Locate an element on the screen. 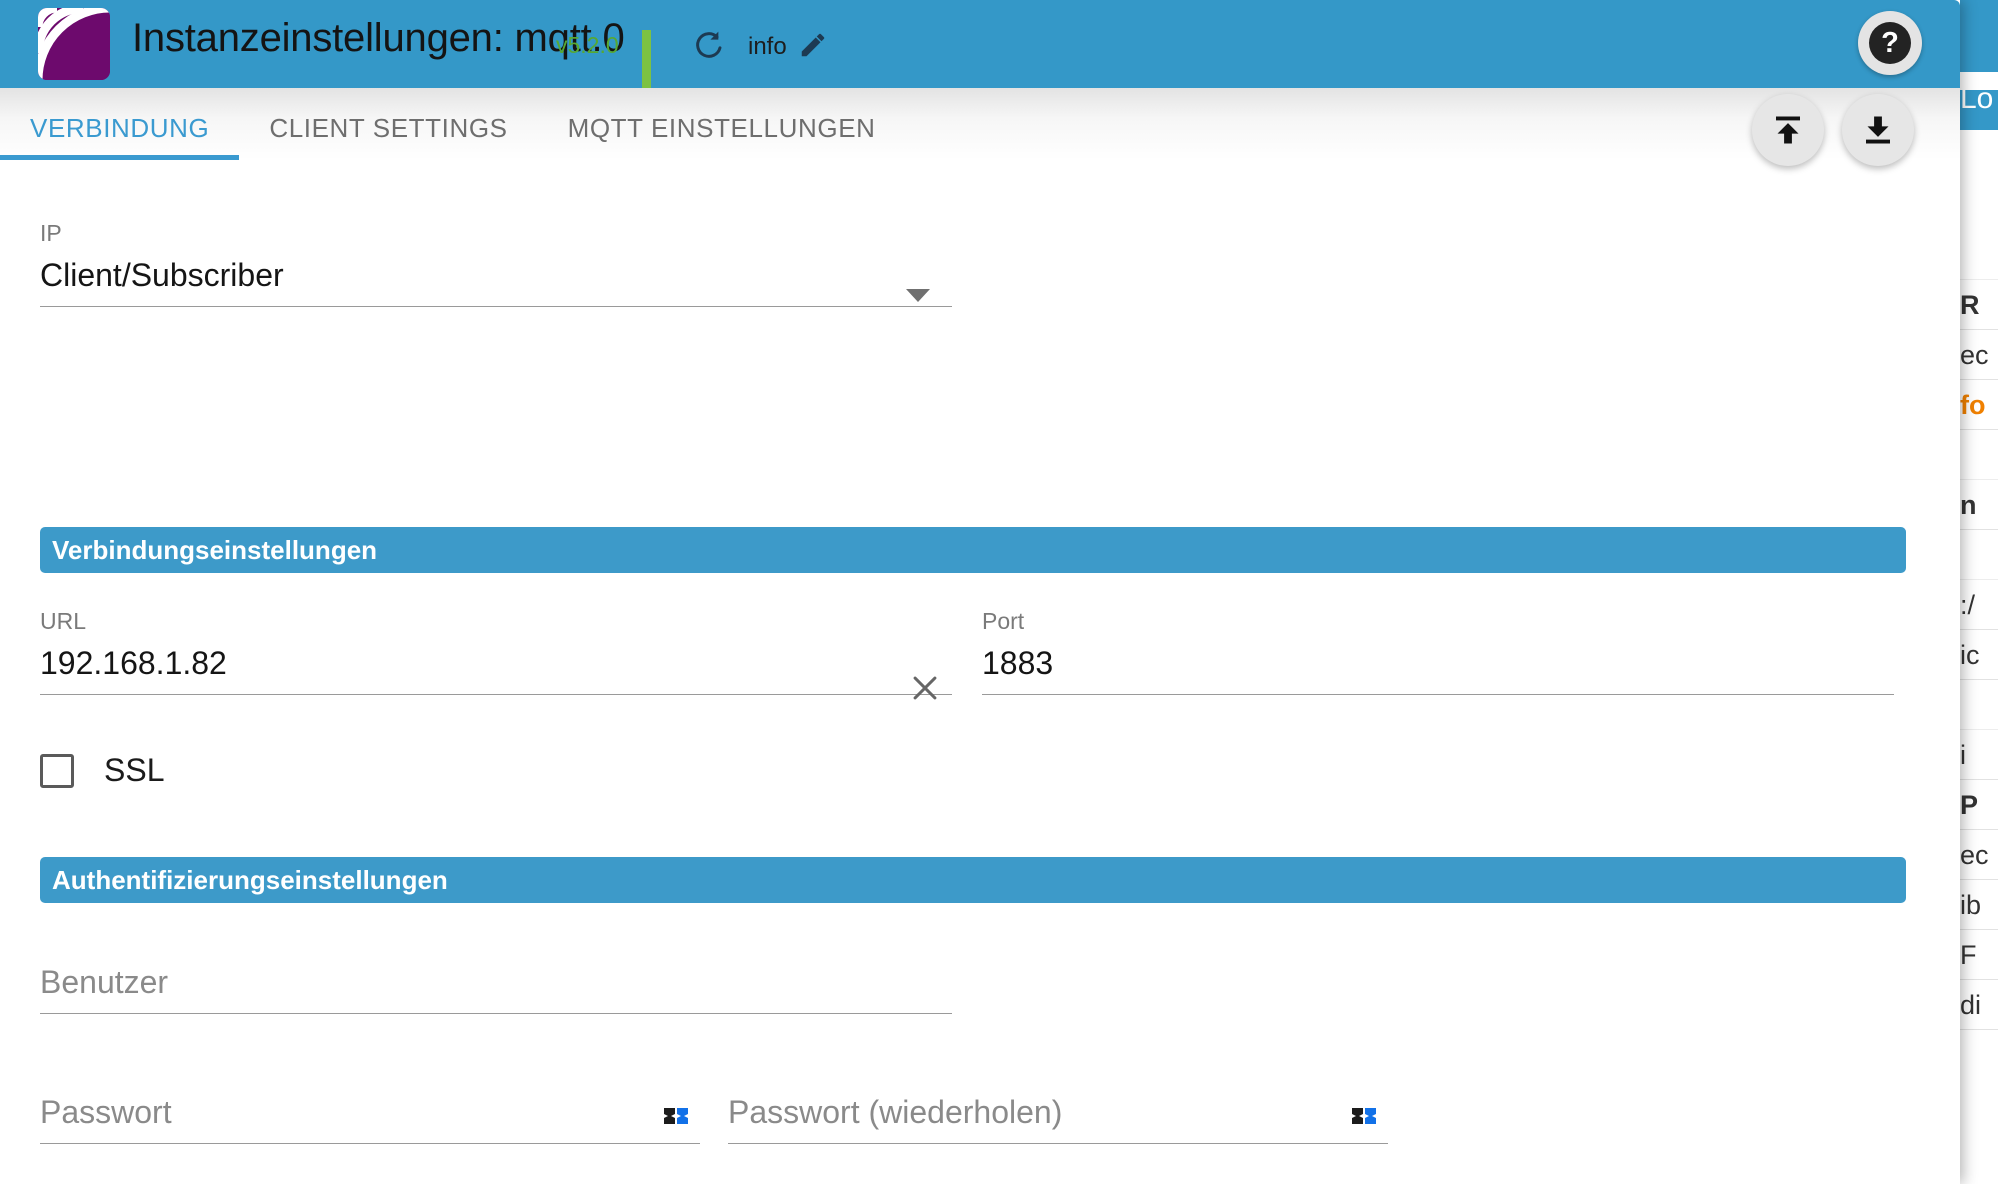  tab-verbindung: VERBINDUNG is located at coordinates (120, 136).